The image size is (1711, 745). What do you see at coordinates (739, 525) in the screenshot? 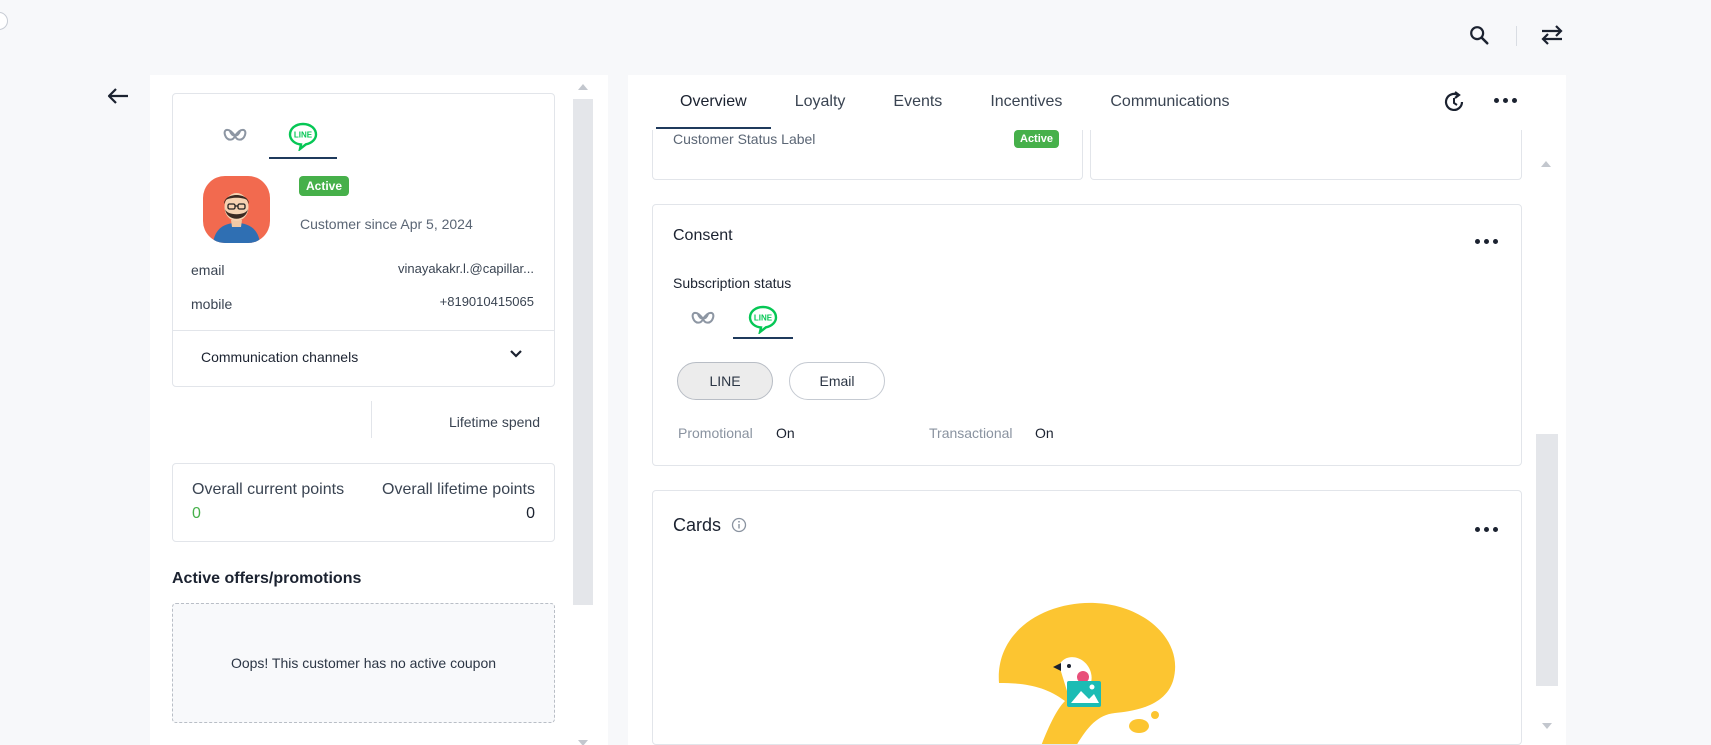
I see `info-icon` at bounding box center [739, 525].